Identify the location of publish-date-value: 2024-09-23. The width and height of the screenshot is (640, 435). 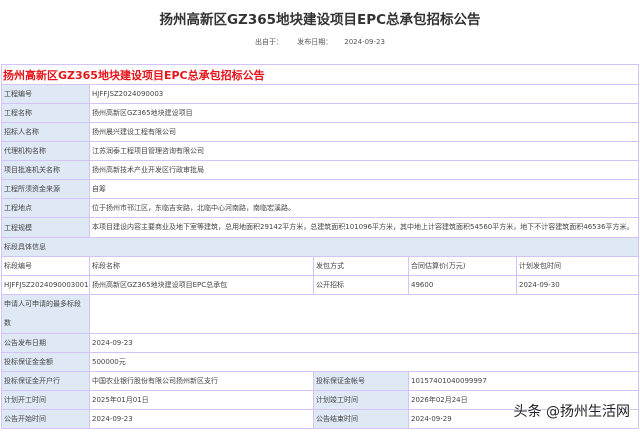
(364, 343).